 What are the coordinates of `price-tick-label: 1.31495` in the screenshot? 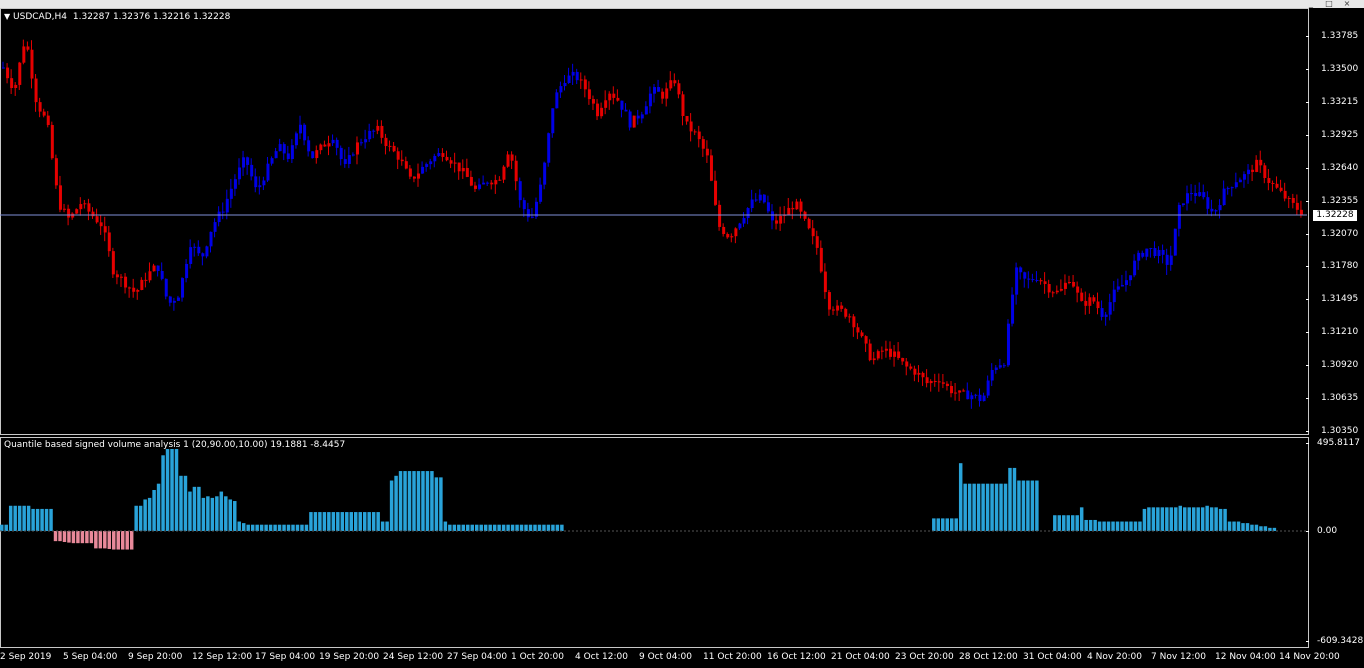 It's located at (1331, 299).